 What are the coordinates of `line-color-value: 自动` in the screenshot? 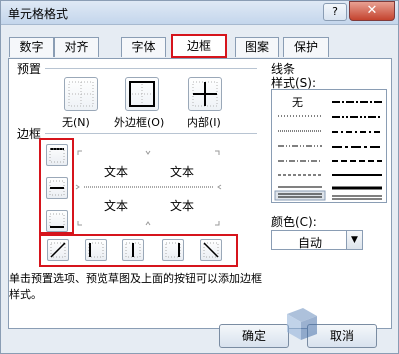 It's located at (310, 243).